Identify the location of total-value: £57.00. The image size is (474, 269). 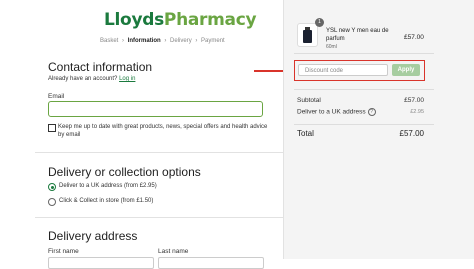
(411, 133).